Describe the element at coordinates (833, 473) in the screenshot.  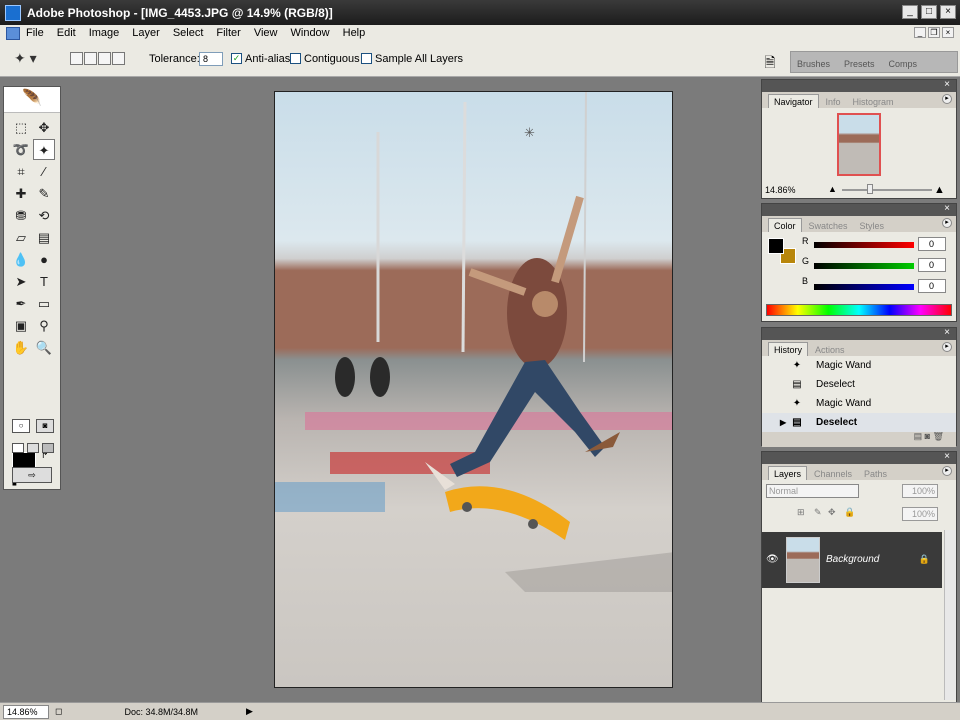
I see `tab-channels: Channels` at that location.